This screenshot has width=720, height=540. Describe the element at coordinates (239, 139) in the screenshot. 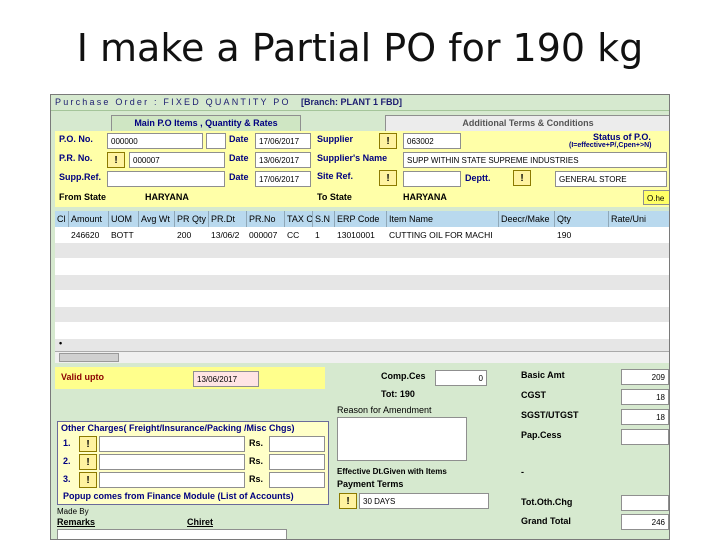

I see `po-date-label: Date` at that location.